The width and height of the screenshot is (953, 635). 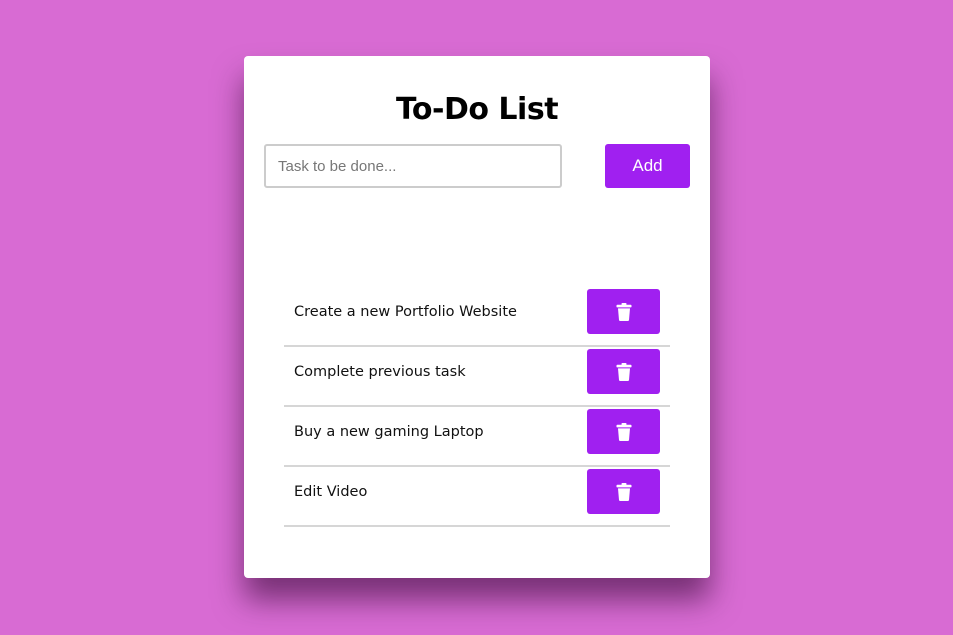 I want to click on task-text: Complete previous task, so click(x=380, y=372).